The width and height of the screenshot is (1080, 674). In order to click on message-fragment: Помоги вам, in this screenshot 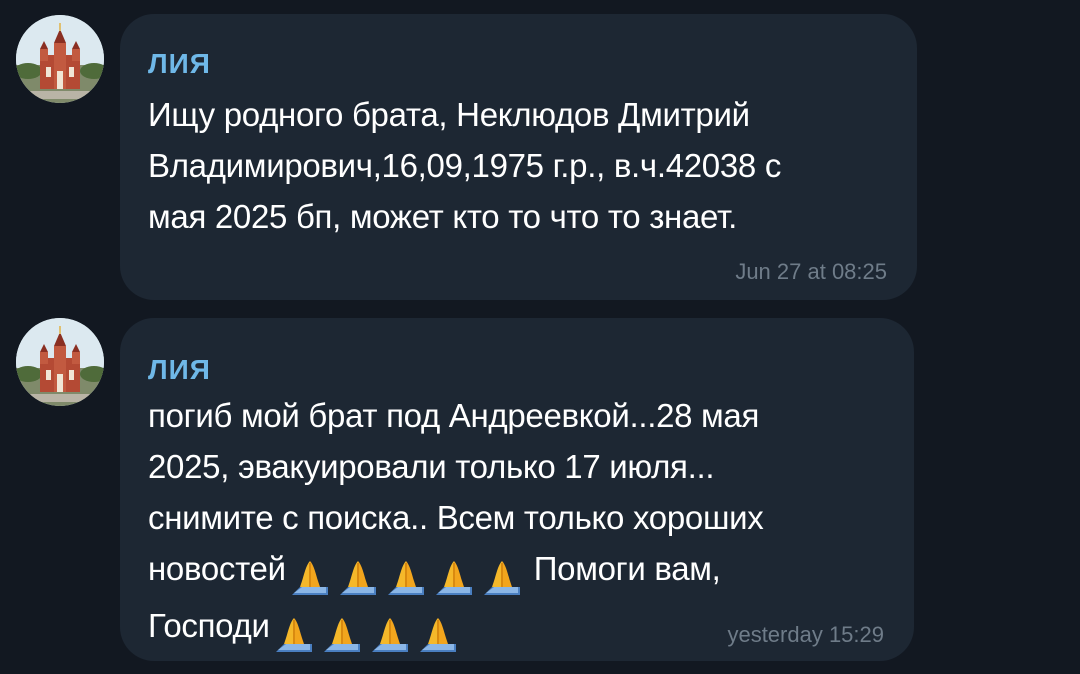, I will do `click(627, 568)`.